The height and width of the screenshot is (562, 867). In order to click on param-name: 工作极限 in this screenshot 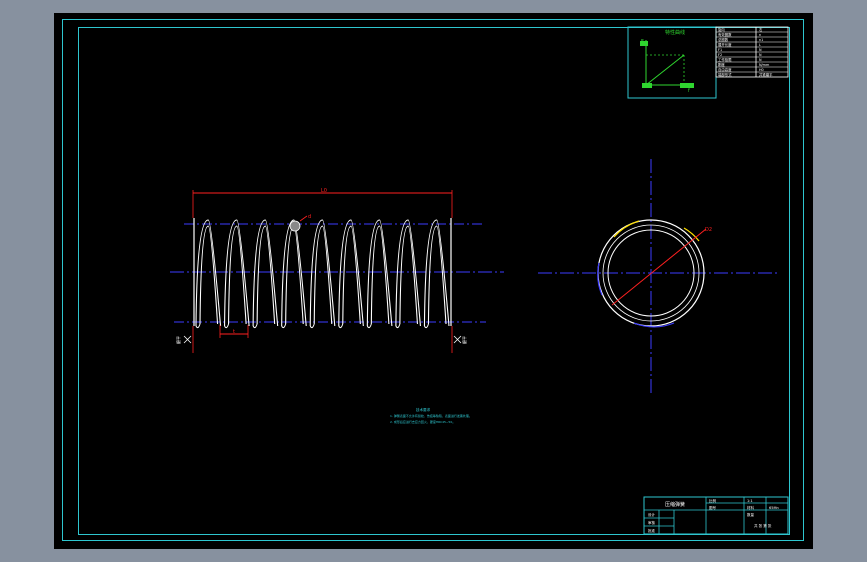, I will do `click(725, 59)`.